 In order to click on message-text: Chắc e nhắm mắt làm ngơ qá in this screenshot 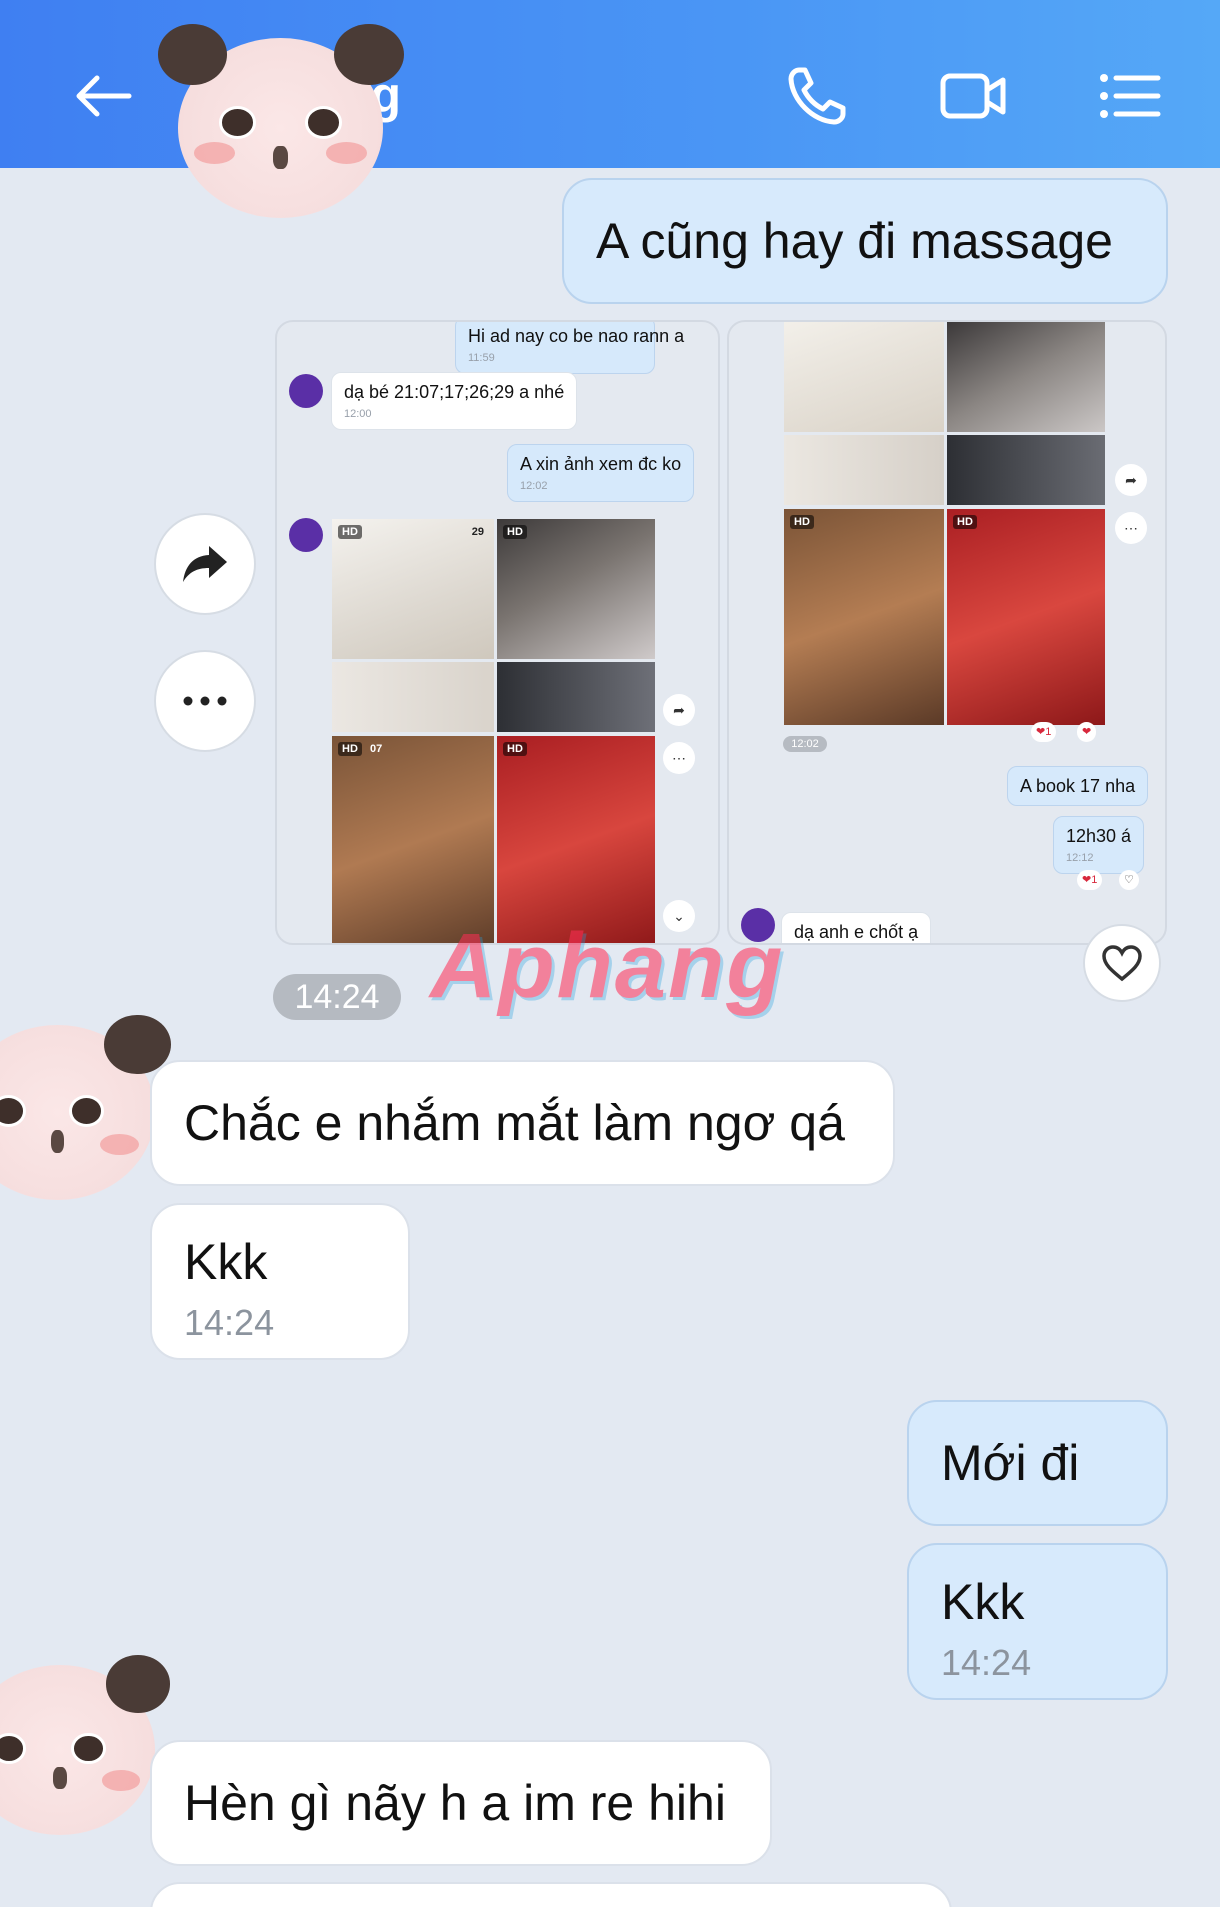, I will do `click(514, 1123)`.